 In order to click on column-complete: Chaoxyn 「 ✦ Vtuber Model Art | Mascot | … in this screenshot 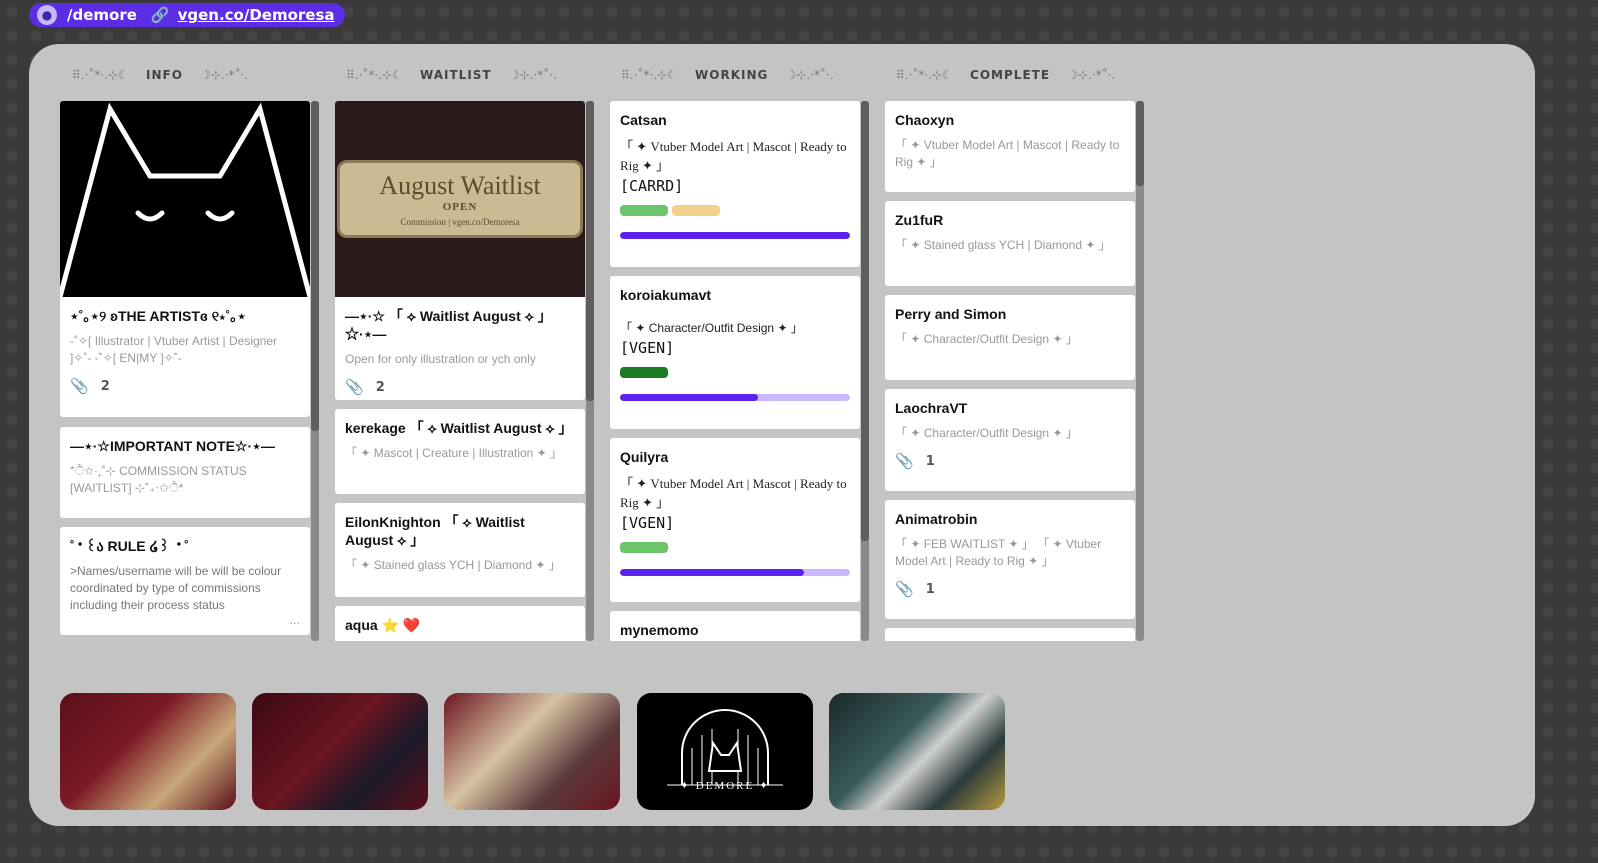, I will do `click(1010, 371)`.